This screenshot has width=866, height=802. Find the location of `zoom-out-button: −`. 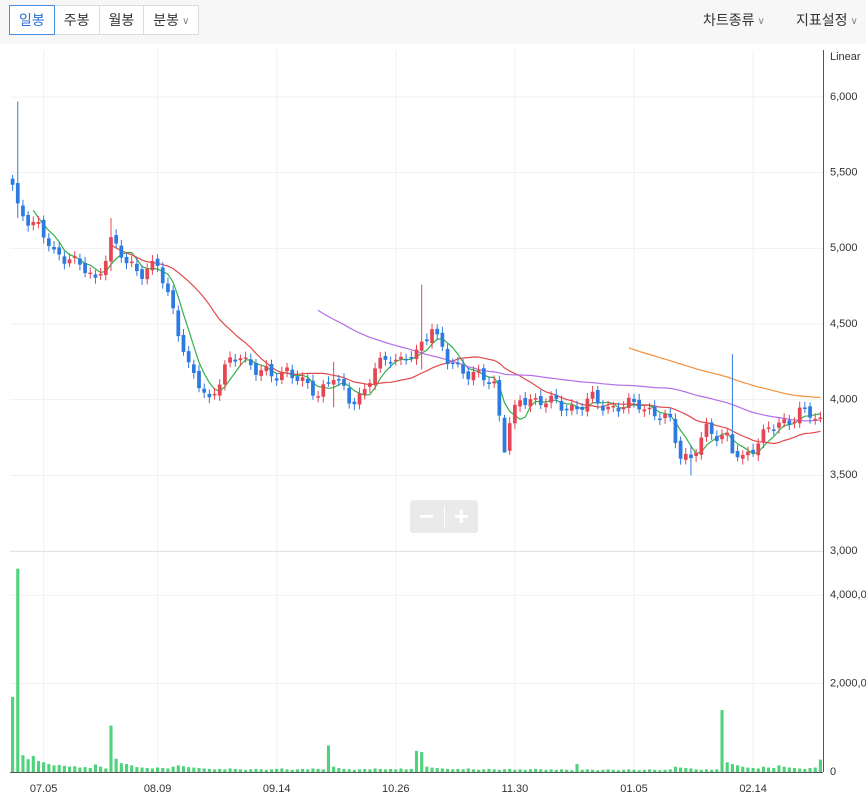

zoom-out-button: − is located at coordinates (427, 516).